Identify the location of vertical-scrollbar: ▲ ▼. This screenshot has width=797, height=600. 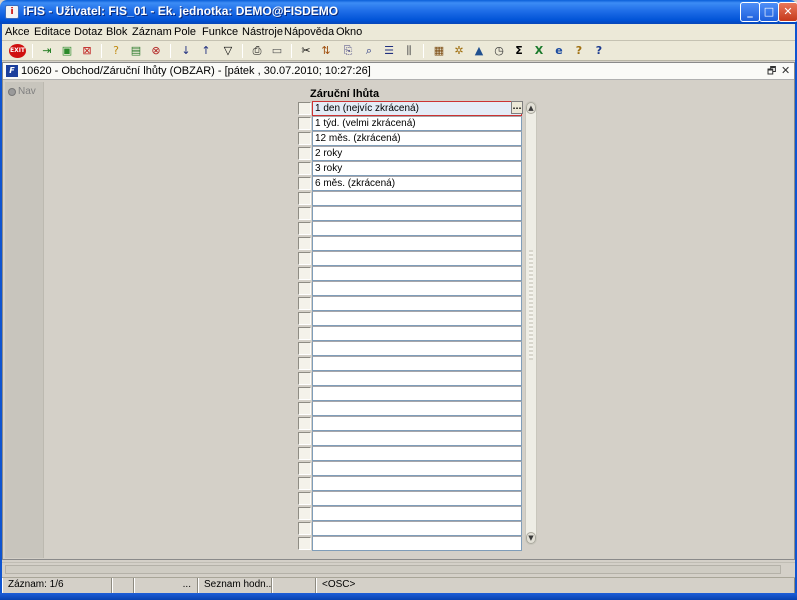
(531, 323).